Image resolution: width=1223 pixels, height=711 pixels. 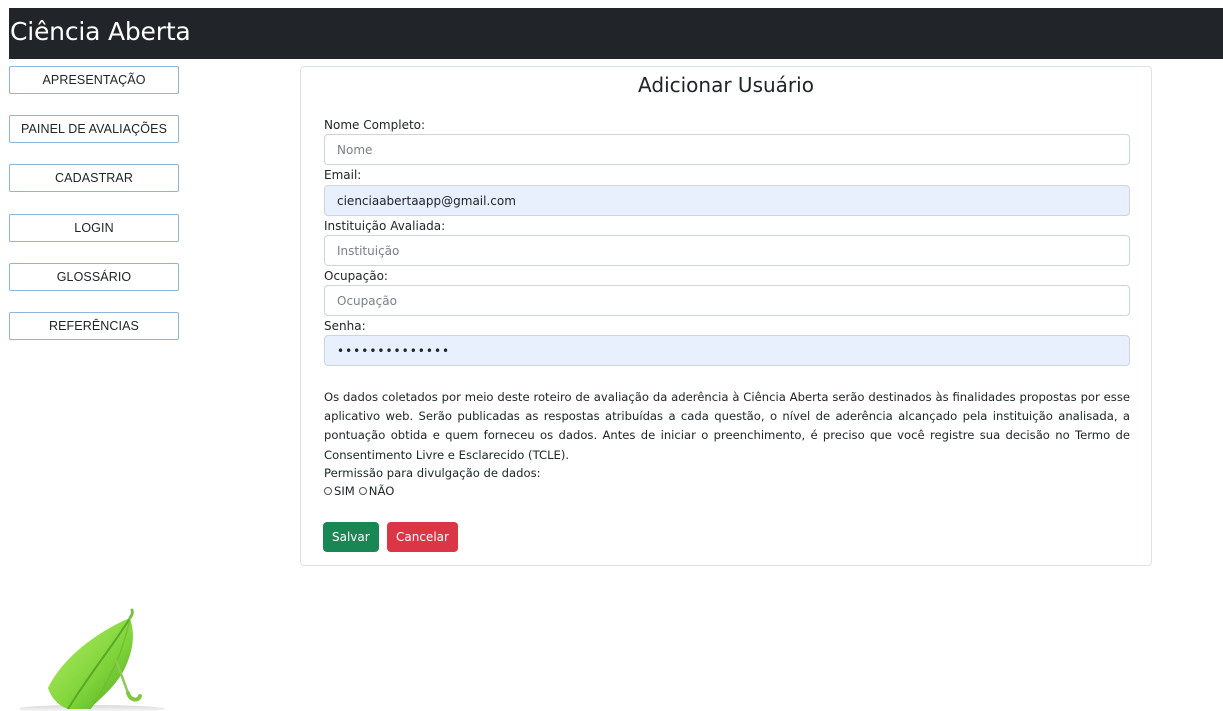 What do you see at coordinates (432, 473) in the screenshot?
I see `permission-label: Permissão para divulgação de dados:` at bounding box center [432, 473].